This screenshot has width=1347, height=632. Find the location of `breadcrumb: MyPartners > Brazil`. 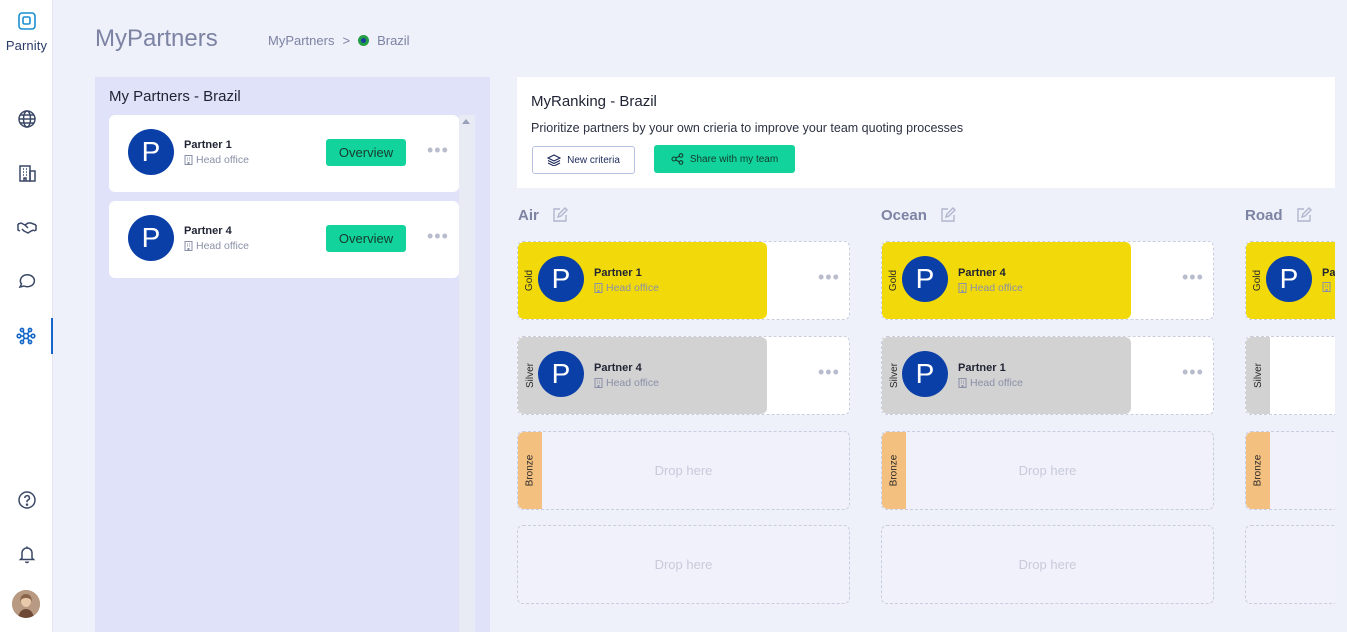

breadcrumb: MyPartners > Brazil is located at coordinates (339, 40).